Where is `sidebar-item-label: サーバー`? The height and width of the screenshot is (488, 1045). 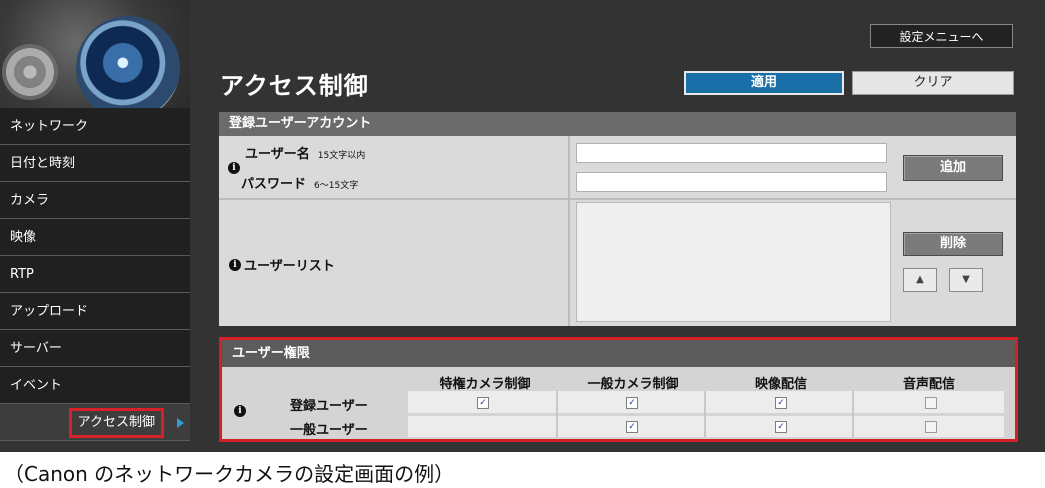 sidebar-item-label: サーバー is located at coordinates (36, 348).